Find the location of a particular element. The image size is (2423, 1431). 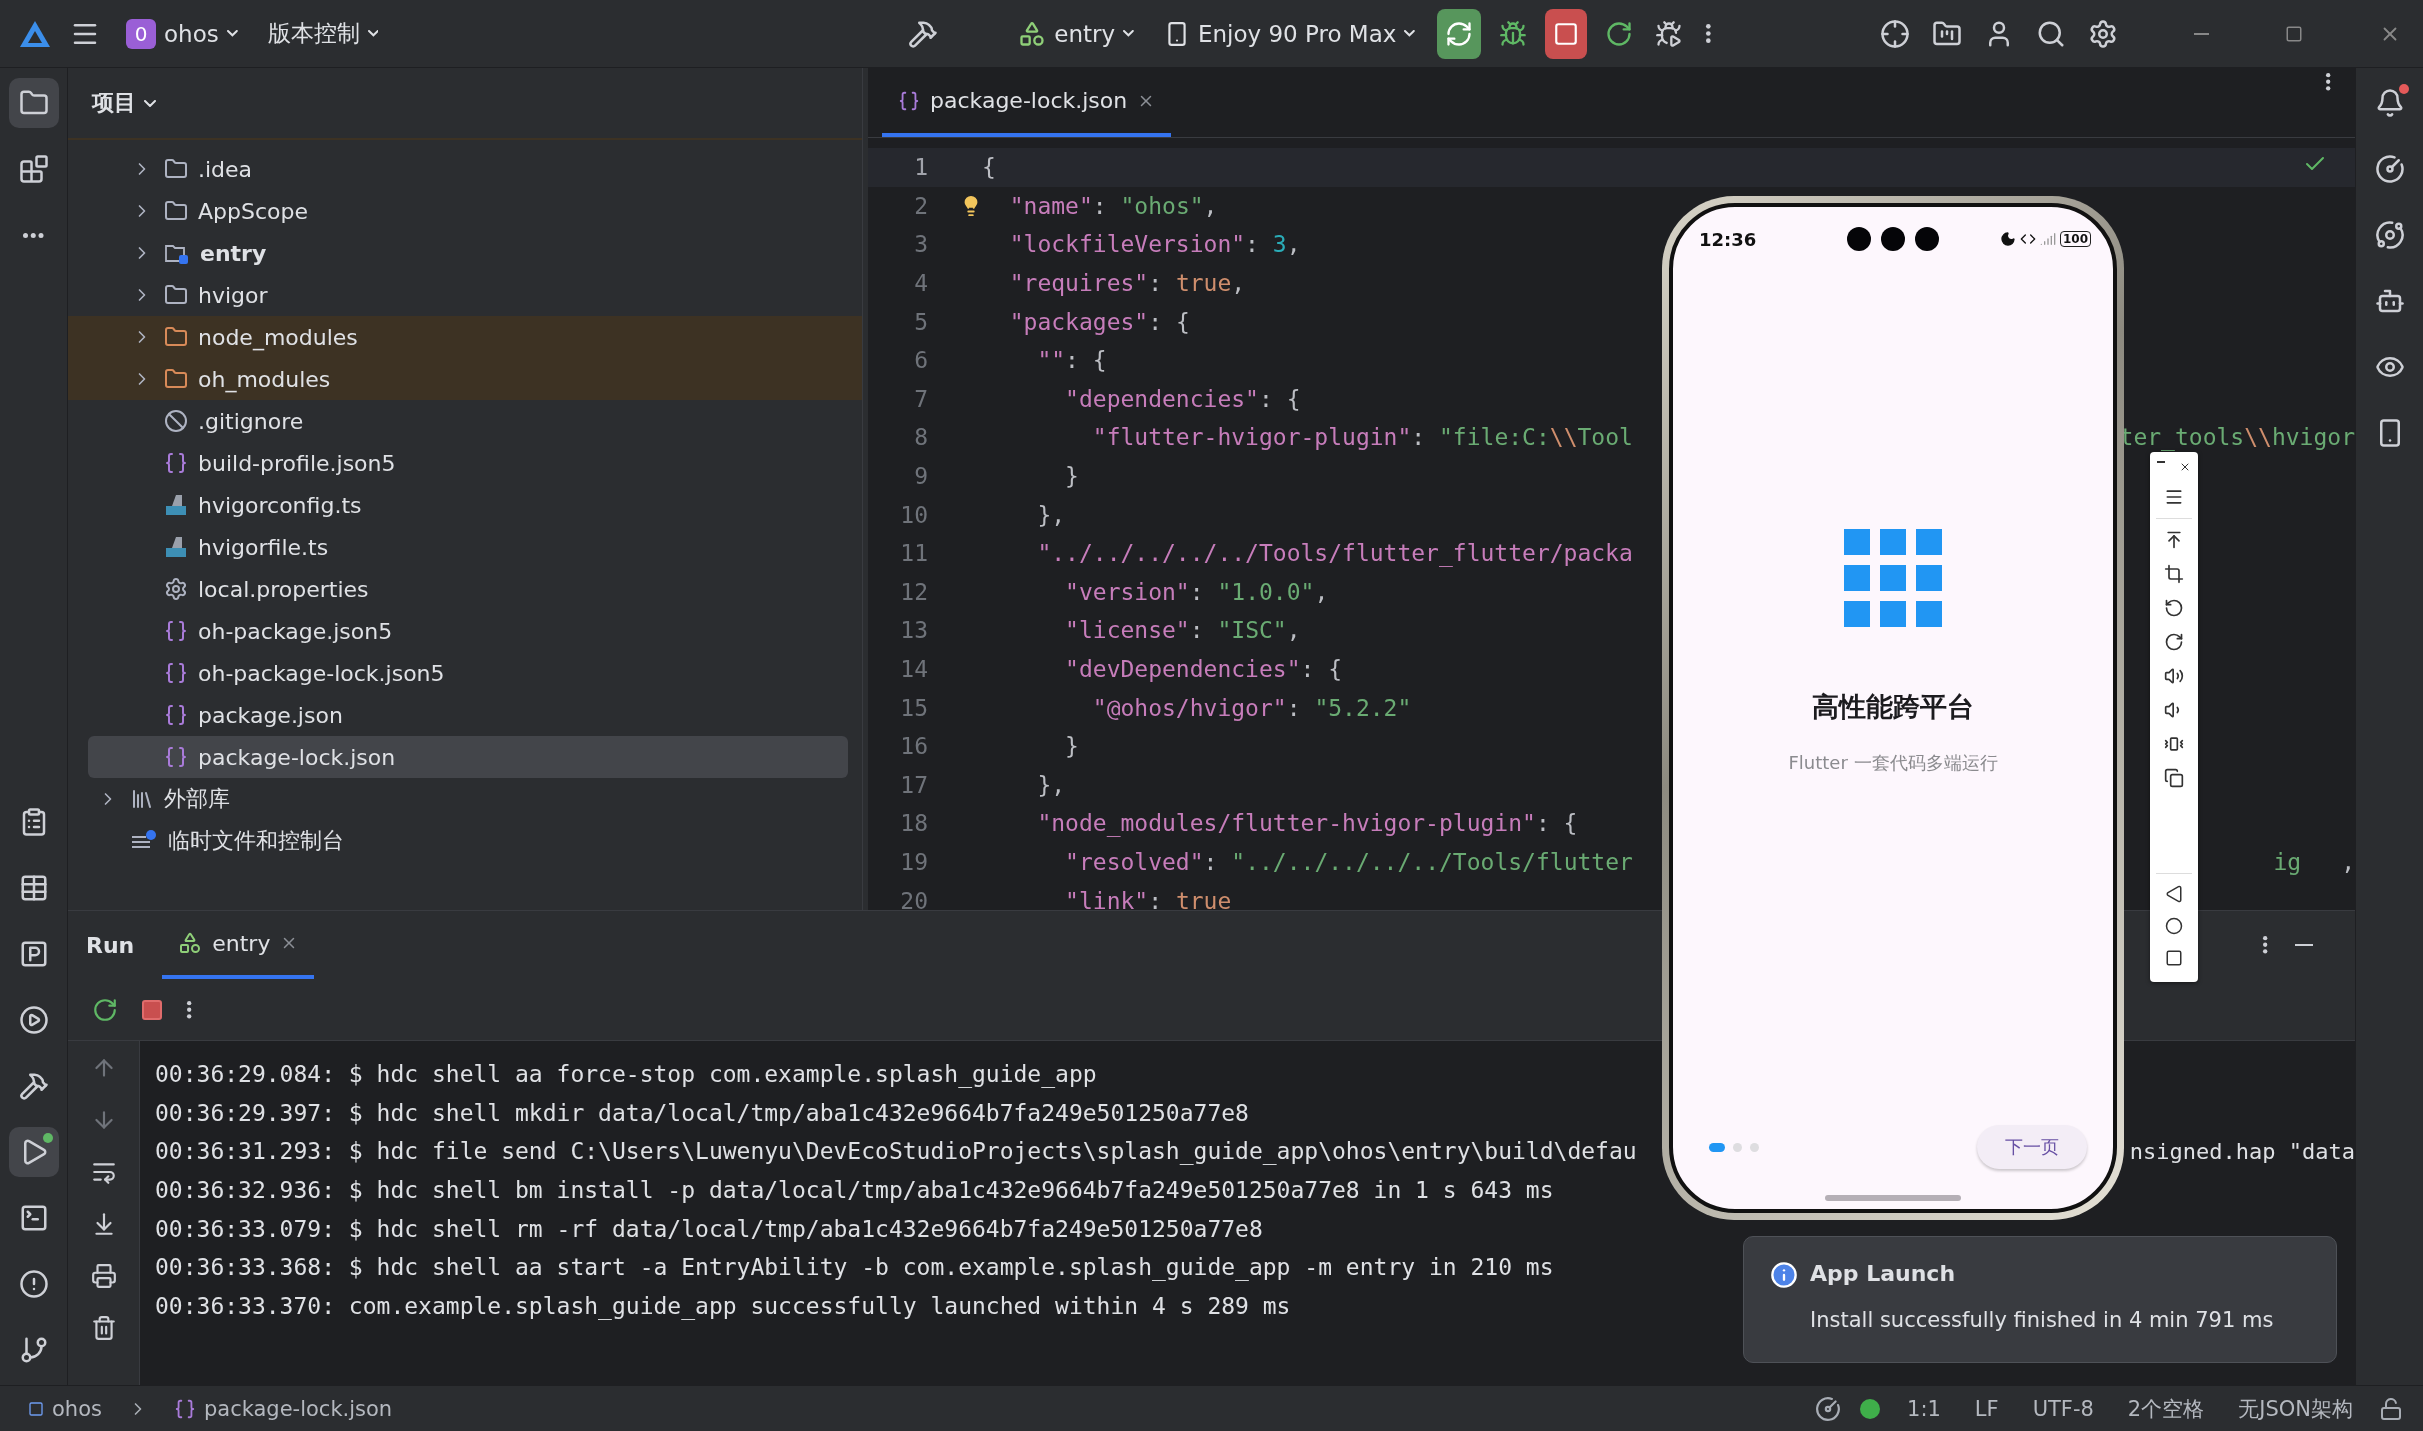

line-number: 17 is located at coordinates (913, 784).